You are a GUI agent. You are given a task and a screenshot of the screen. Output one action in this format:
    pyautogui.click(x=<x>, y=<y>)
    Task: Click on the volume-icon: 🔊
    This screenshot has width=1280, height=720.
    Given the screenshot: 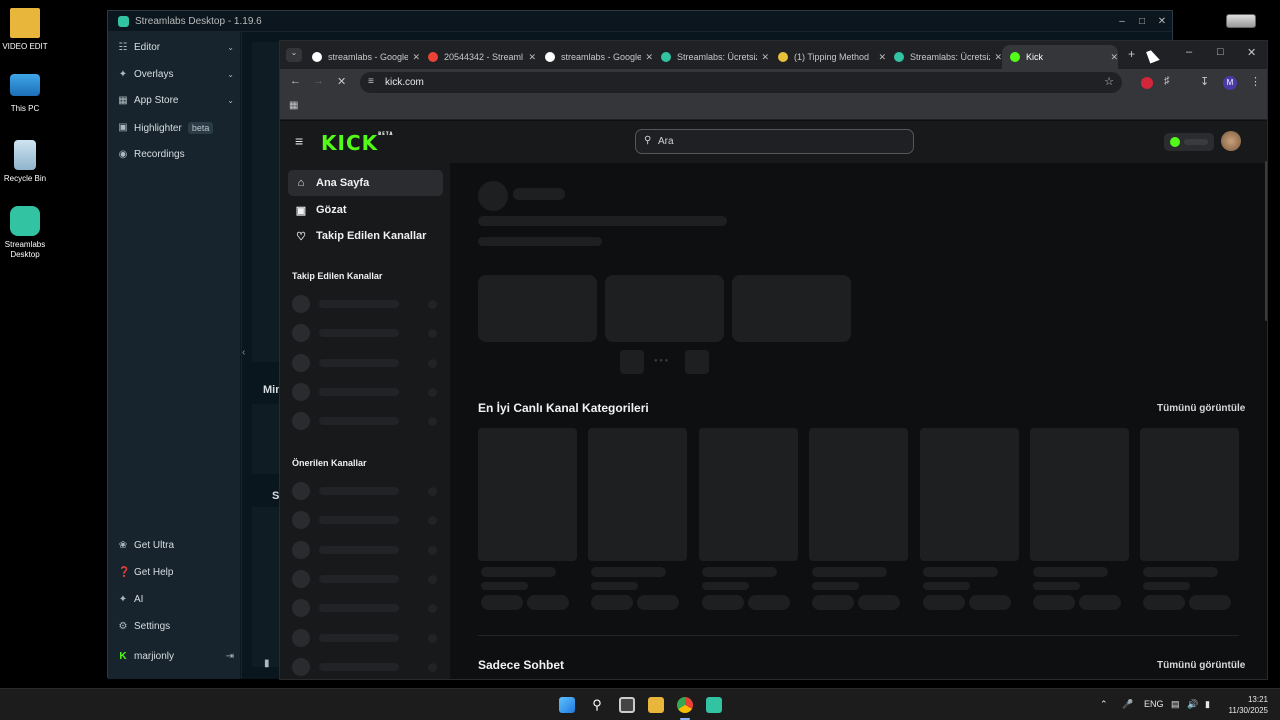 What is the action you would take?
    pyautogui.click(x=1192, y=704)
    